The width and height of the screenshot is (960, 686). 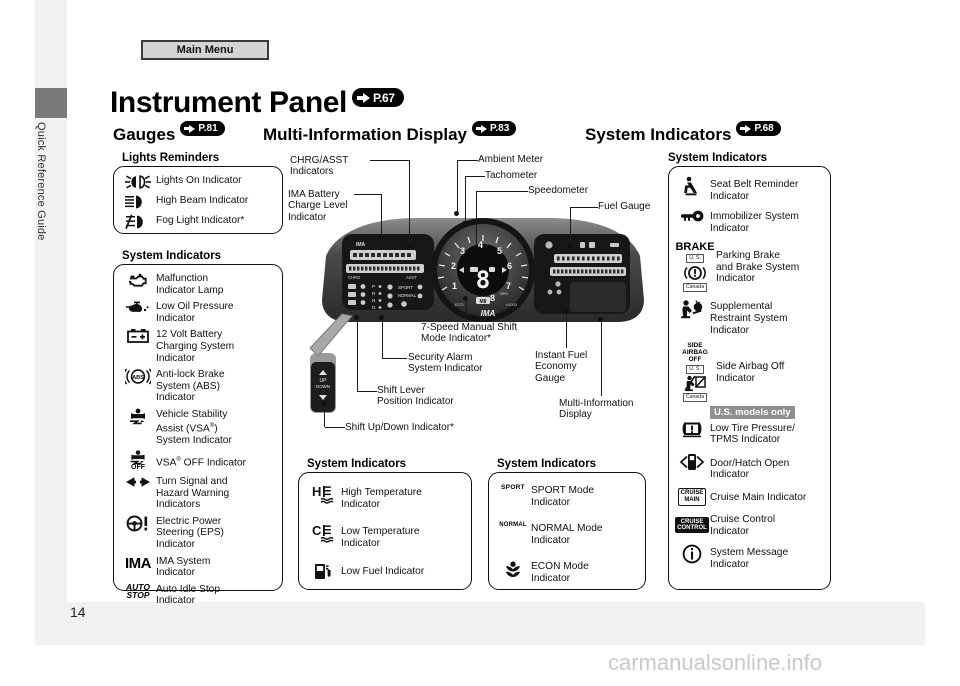 I want to click on left-system-indicators-label: System Indicators, so click(x=172, y=256).